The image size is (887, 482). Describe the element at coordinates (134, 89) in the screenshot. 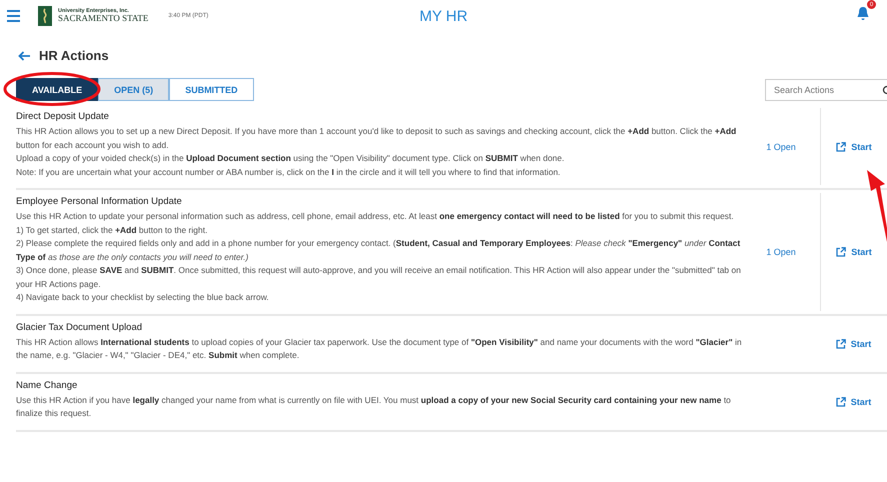

I see `tab: OPEN (5)` at that location.